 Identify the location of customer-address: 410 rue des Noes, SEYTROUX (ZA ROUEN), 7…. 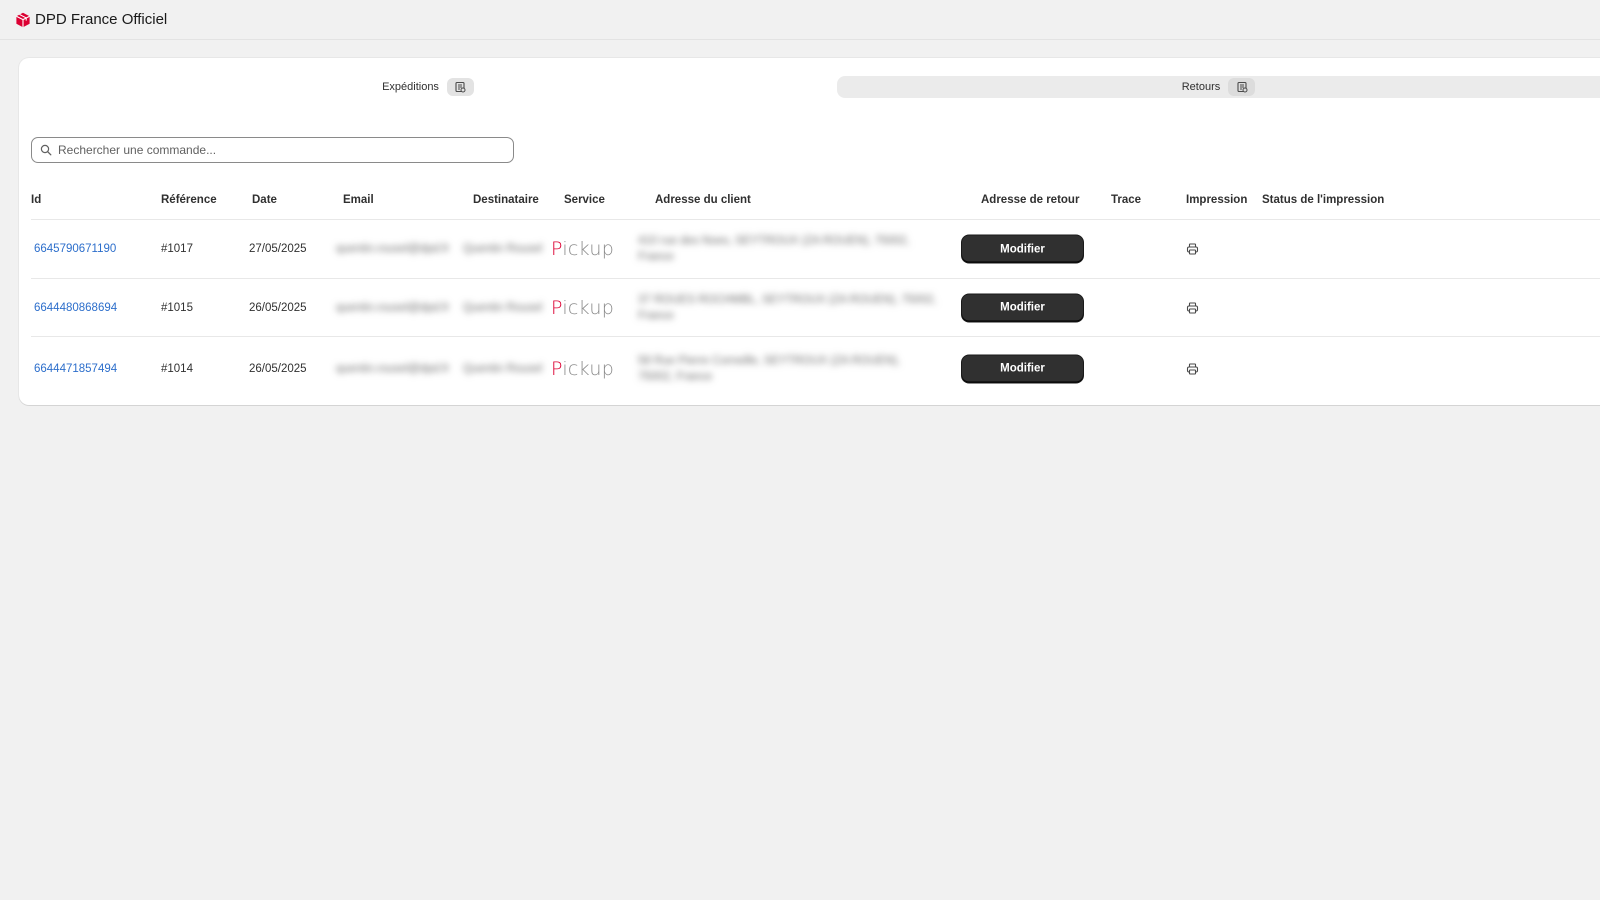
(774, 249).